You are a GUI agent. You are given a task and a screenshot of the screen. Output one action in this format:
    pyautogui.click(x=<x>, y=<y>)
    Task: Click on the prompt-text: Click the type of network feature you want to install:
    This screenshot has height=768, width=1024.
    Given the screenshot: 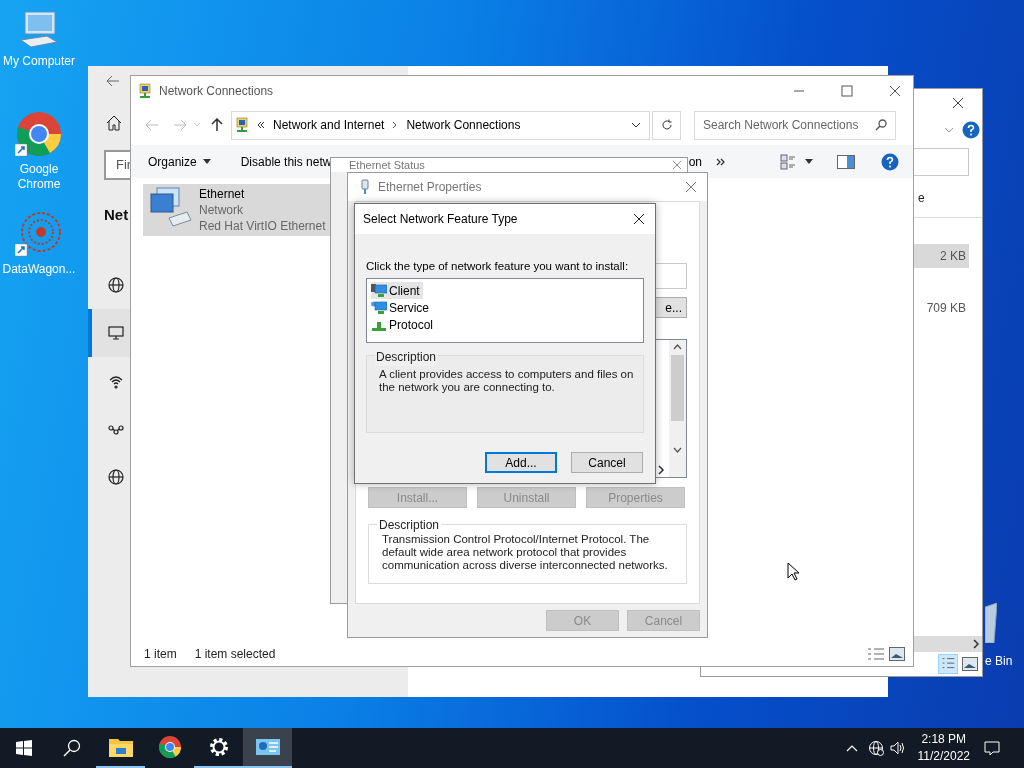 What is the action you would take?
    pyautogui.click(x=498, y=266)
    